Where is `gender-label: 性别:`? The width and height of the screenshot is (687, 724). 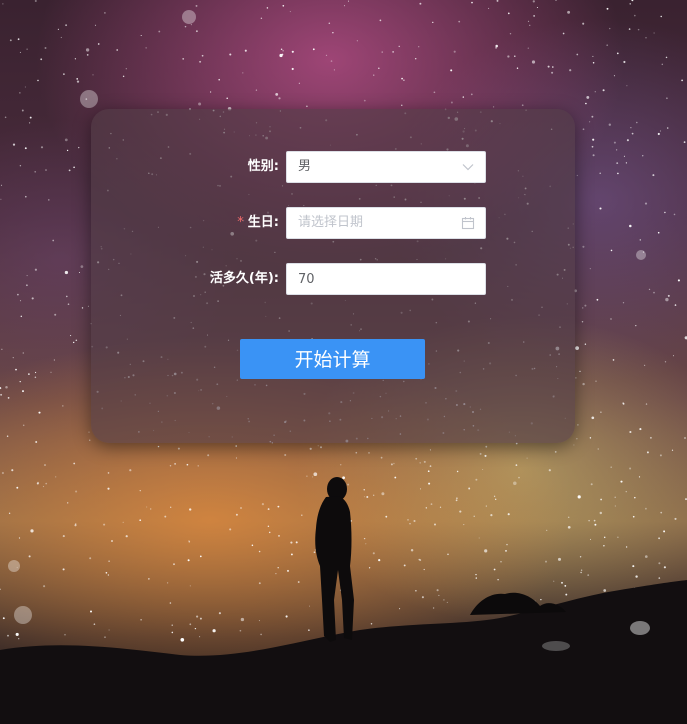
gender-label: 性别: is located at coordinates (263, 166).